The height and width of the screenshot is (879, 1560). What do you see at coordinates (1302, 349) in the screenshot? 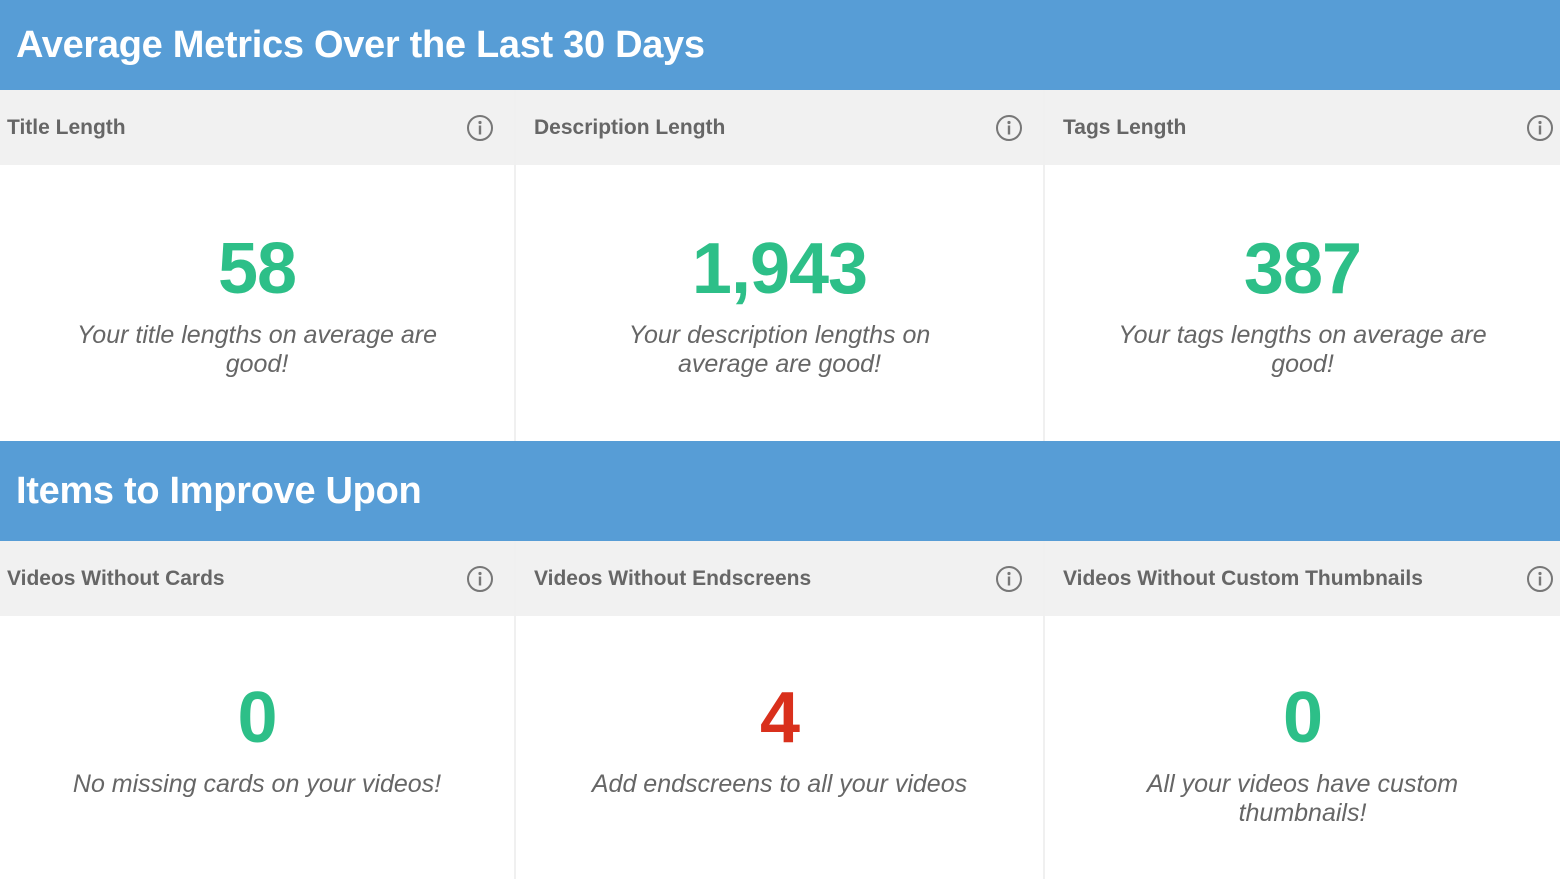
I see `metric-message: Your tags lengths on average are good!` at bounding box center [1302, 349].